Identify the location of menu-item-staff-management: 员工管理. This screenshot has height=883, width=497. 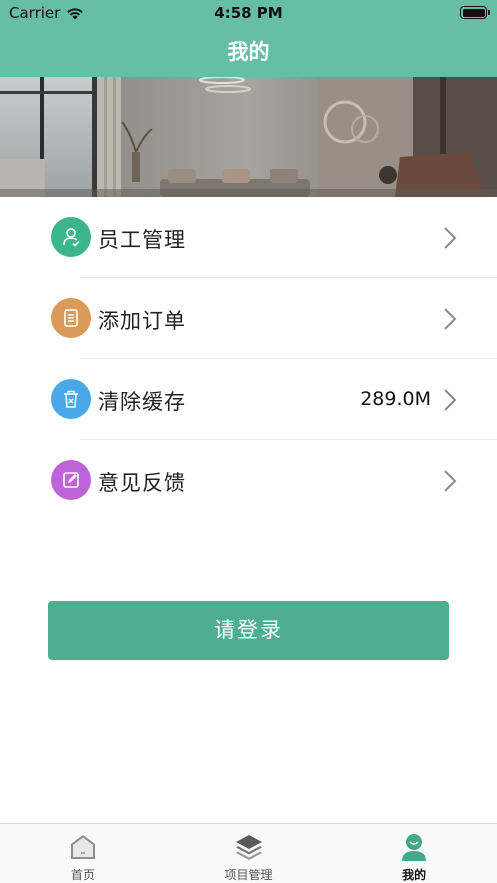
(248, 237).